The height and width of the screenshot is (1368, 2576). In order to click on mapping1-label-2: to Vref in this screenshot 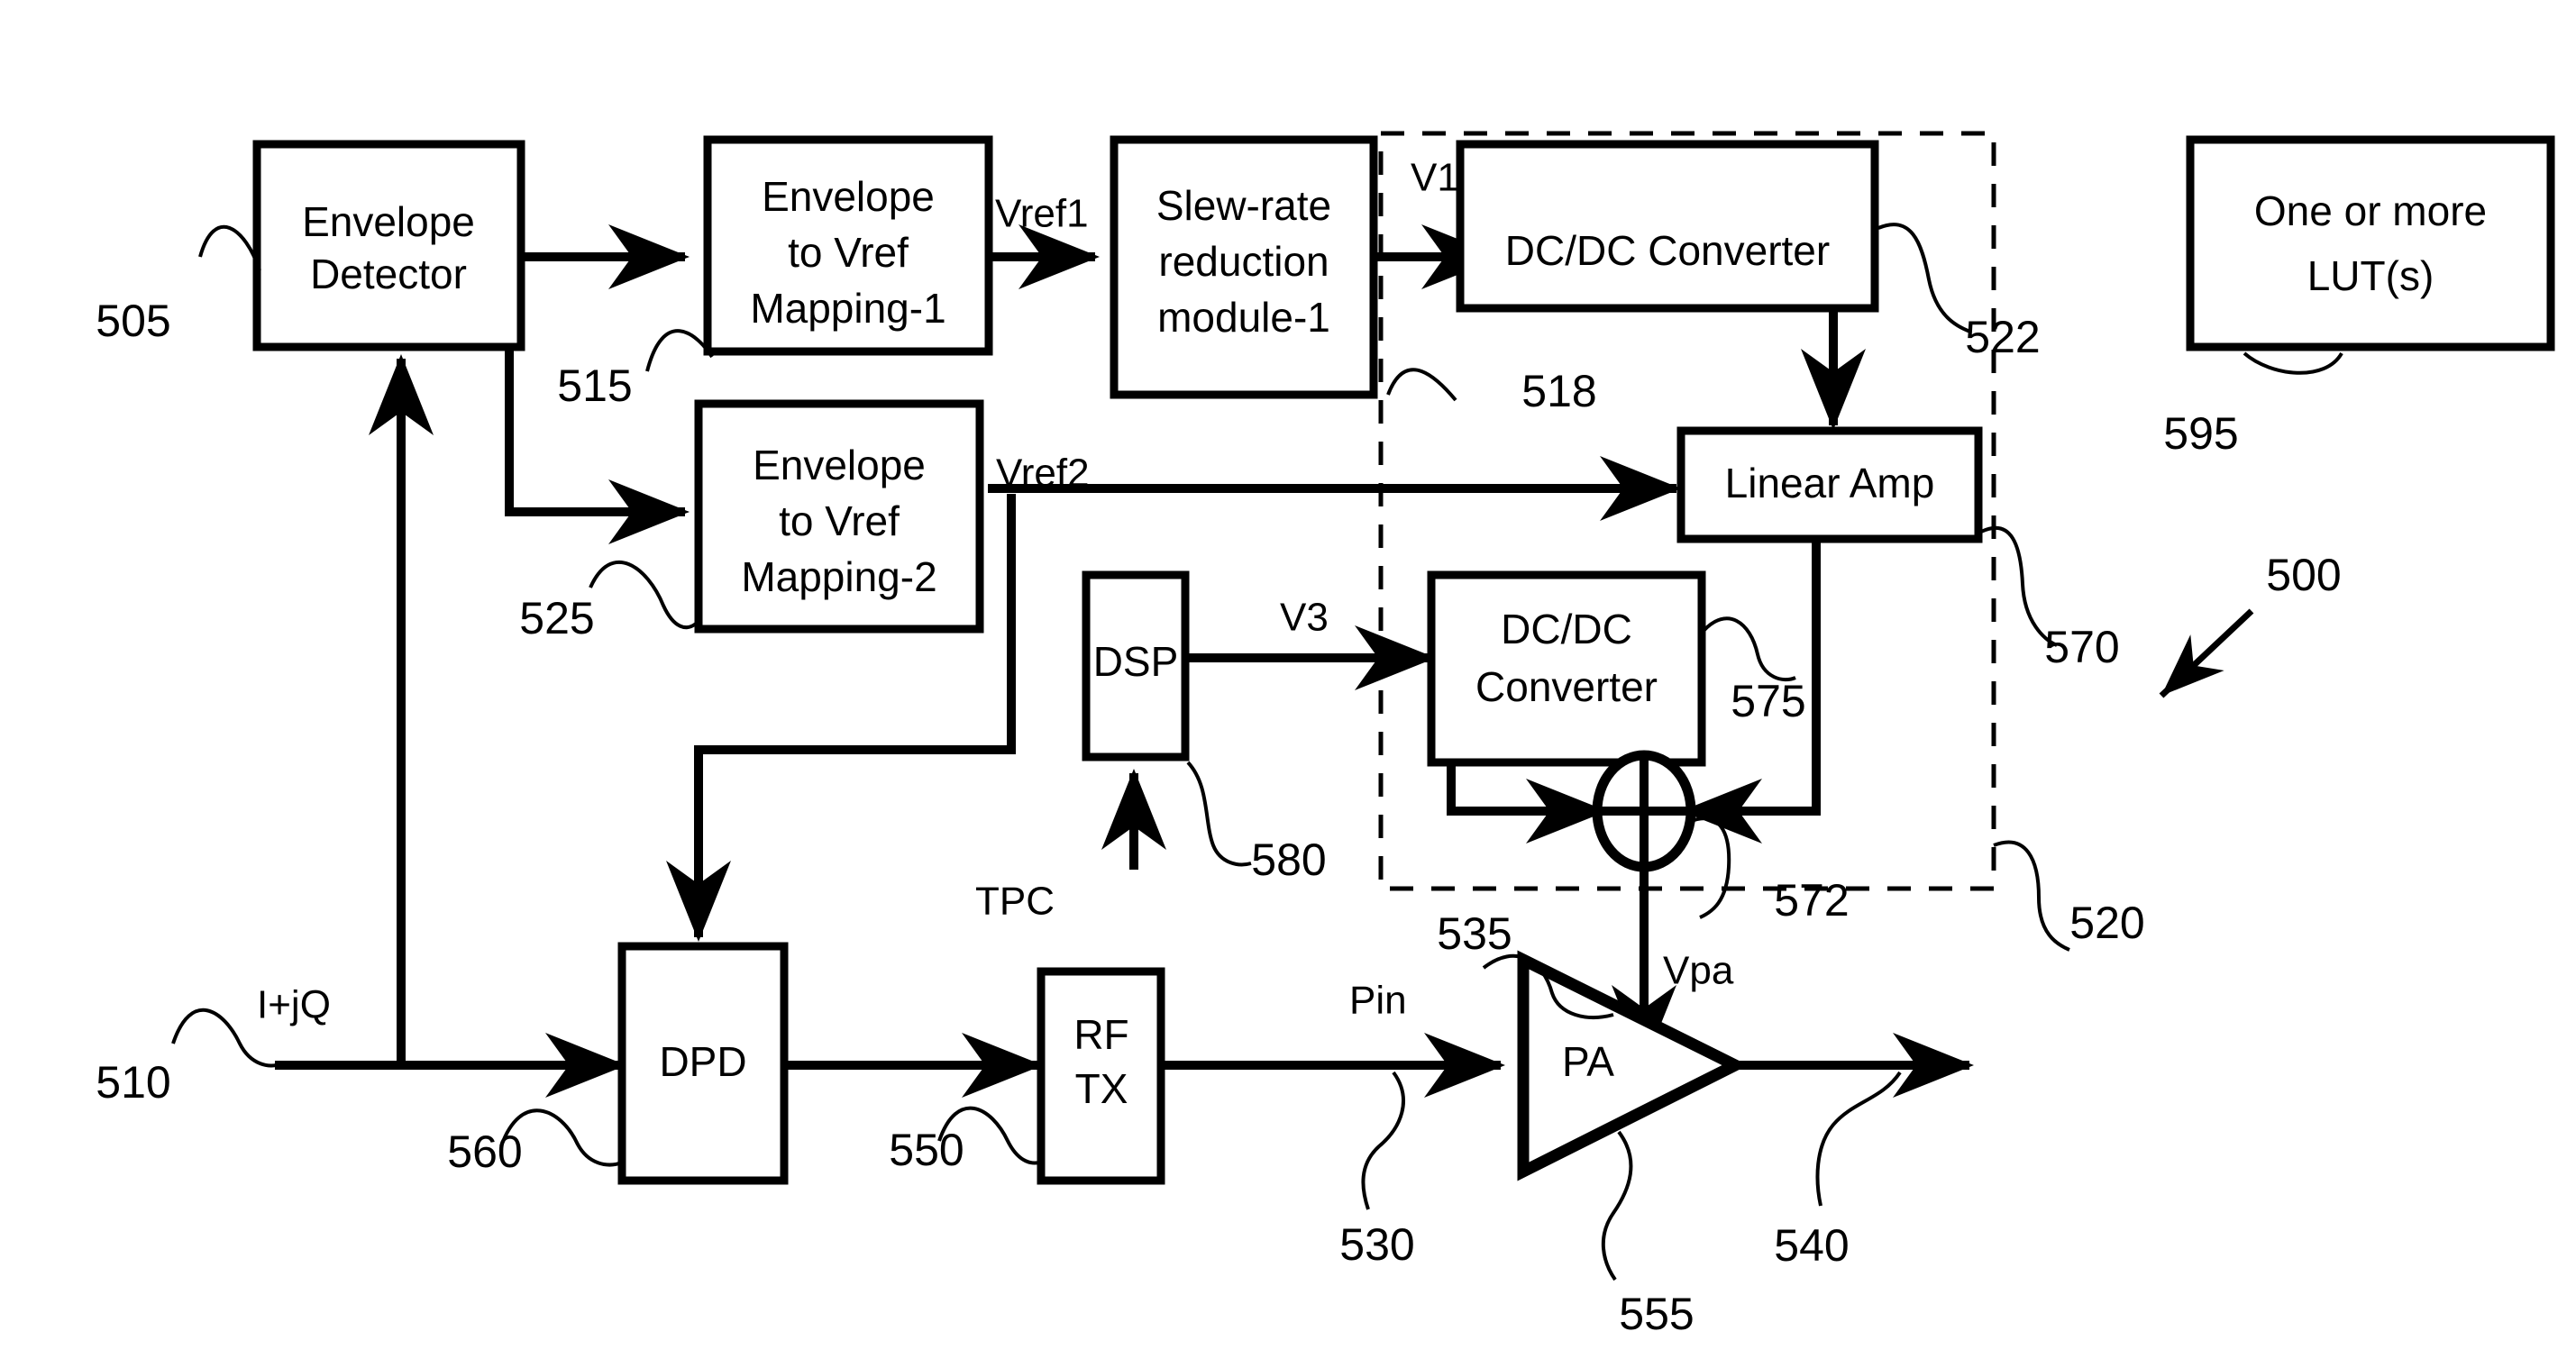, I will do `click(849, 253)`.